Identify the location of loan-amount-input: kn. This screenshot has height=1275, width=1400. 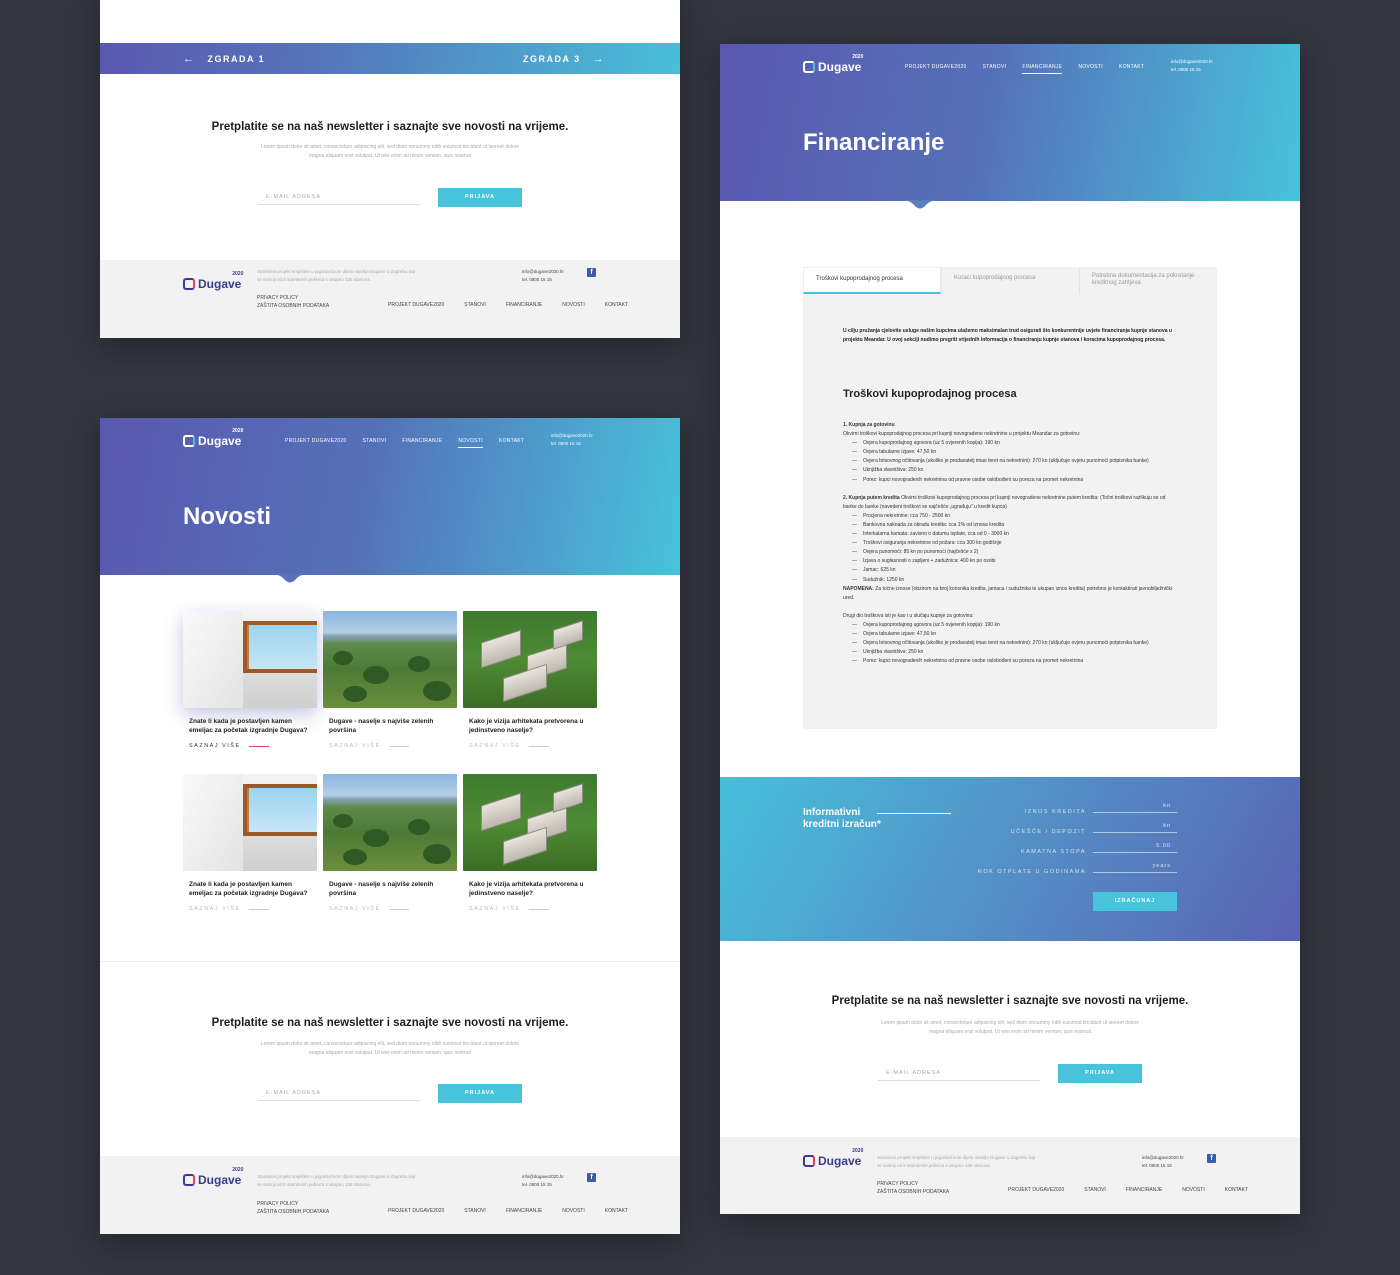
(1135, 808).